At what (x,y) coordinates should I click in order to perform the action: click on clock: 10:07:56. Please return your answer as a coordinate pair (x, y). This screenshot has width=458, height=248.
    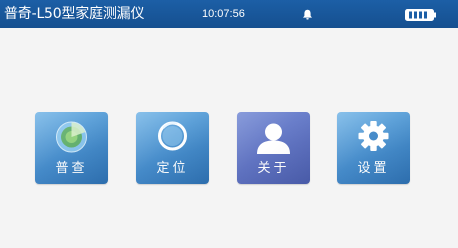
    Looking at the image, I should click on (223, 14).